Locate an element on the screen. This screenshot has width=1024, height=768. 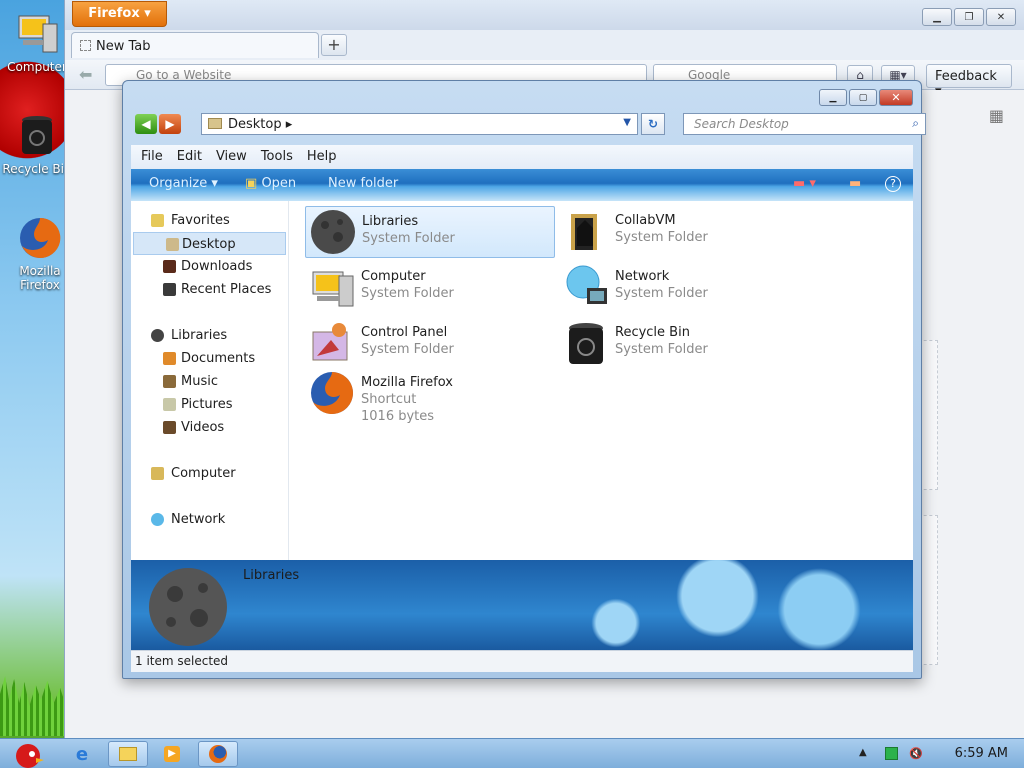
taskbar-firefox is located at coordinates (218, 754).